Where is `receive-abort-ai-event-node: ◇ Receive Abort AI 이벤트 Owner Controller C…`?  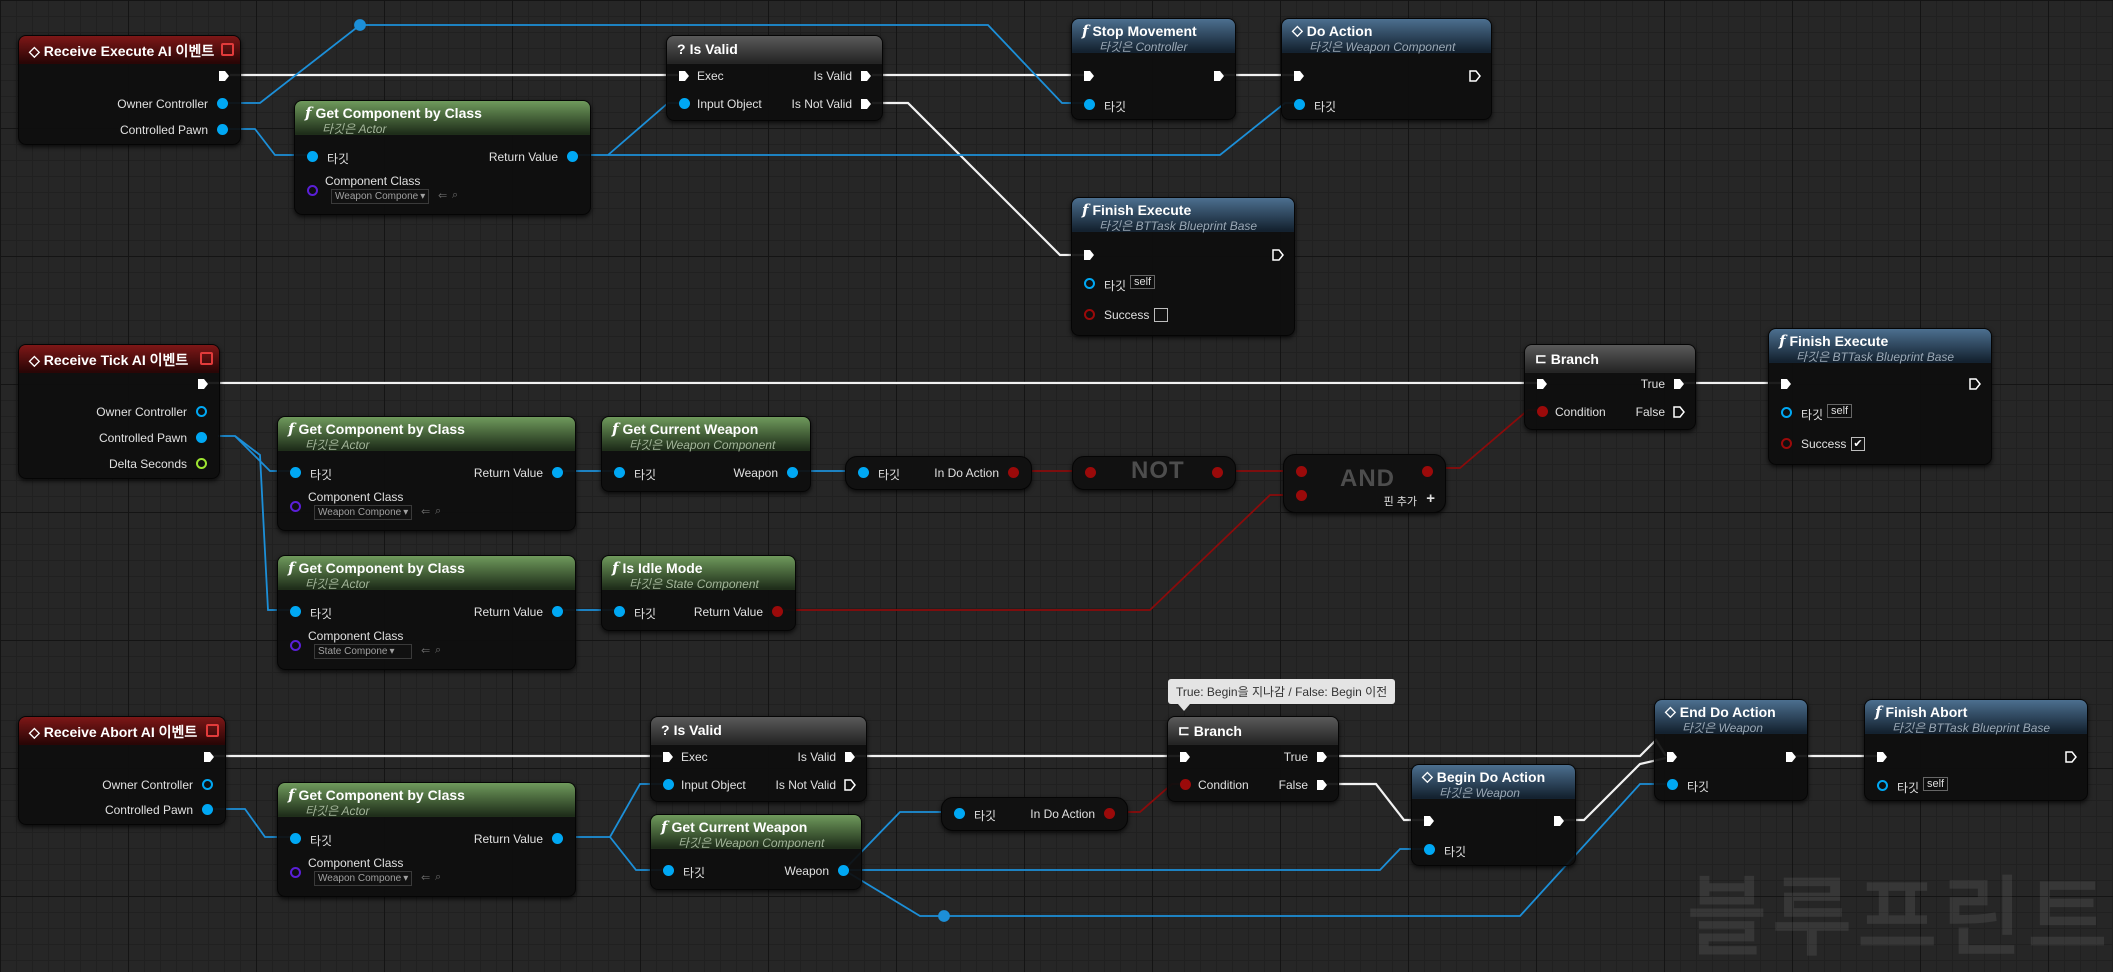 receive-abort-ai-event-node: ◇ Receive Abort AI 이벤트 Owner Controller C… is located at coordinates (122, 770).